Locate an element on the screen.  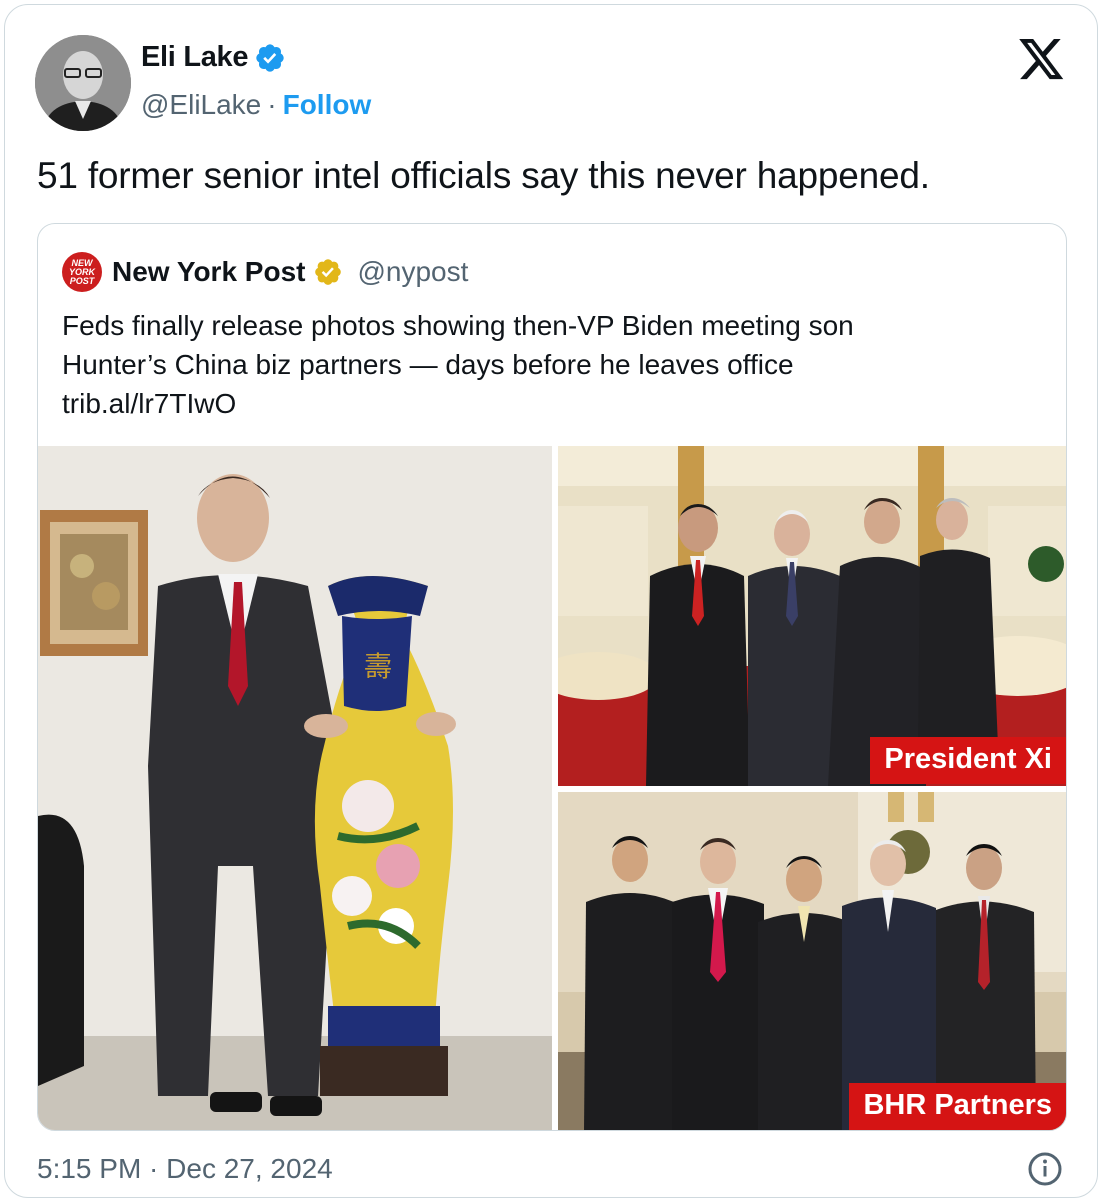
svg-text: 壽 is located at coordinates (378, 666).